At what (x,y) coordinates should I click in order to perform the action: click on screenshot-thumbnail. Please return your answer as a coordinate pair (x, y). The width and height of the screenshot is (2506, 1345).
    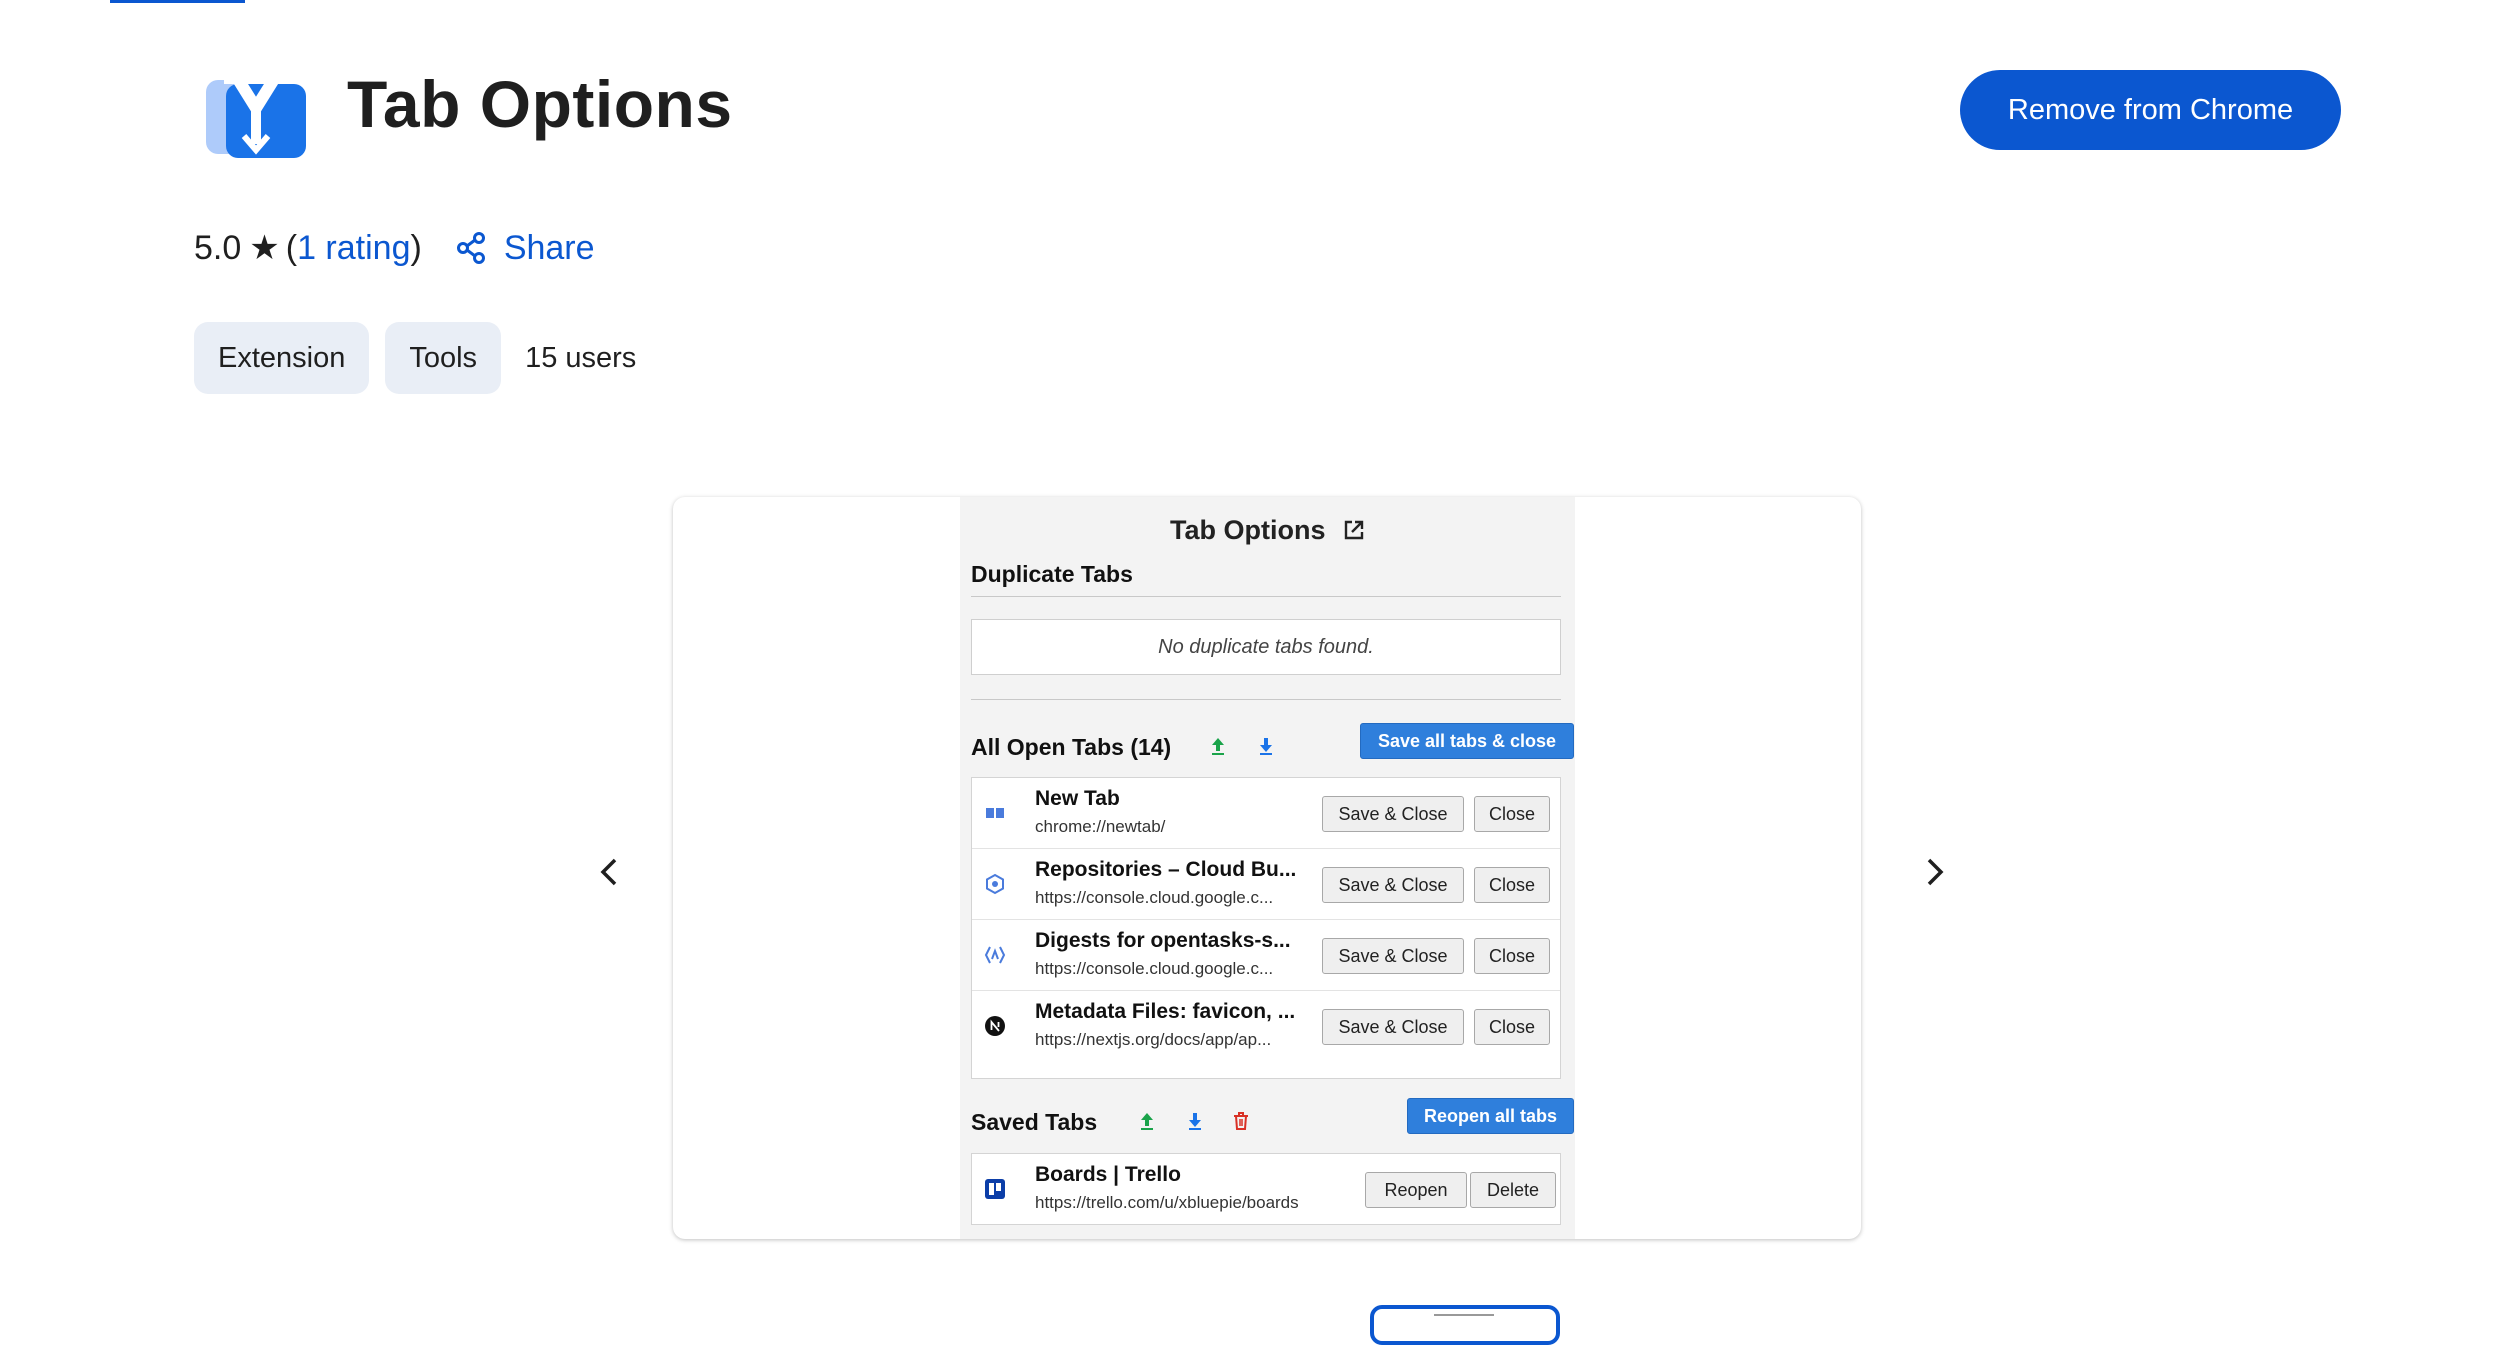
    Looking at the image, I should click on (1465, 1325).